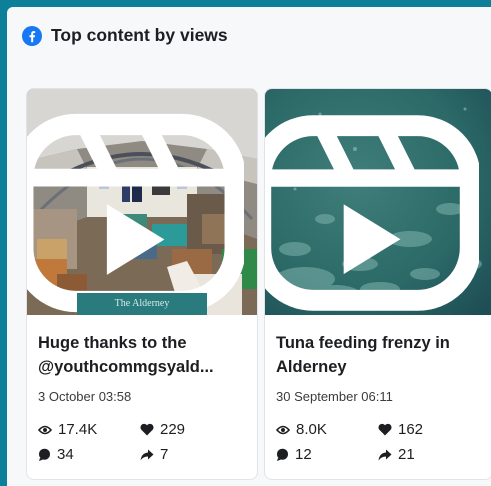 This screenshot has width=491, height=486. What do you see at coordinates (139, 35) in the screenshot?
I see `panel-title: Top content by views` at bounding box center [139, 35].